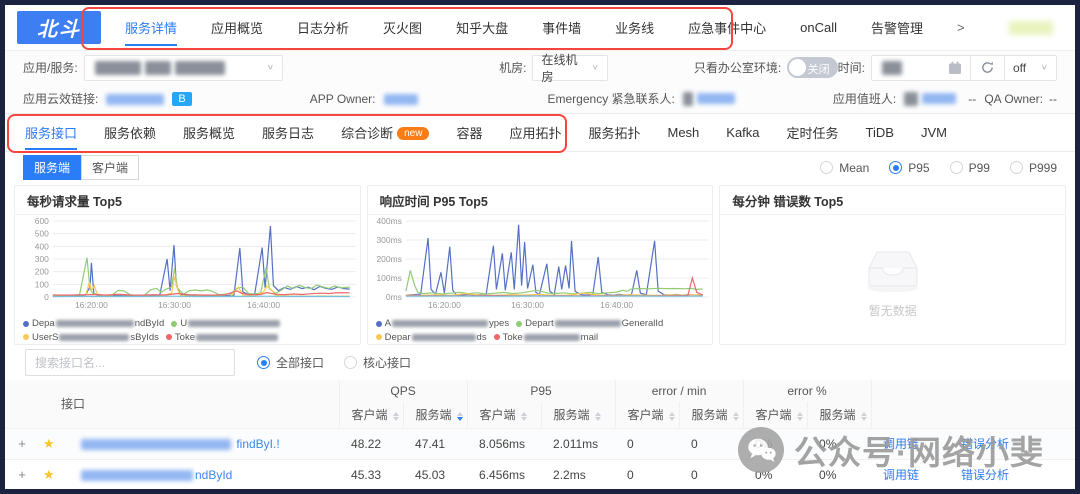 The height and width of the screenshot is (494, 1080). Describe the element at coordinates (988, 67) in the screenshot. I see `refresh-button` at that location.